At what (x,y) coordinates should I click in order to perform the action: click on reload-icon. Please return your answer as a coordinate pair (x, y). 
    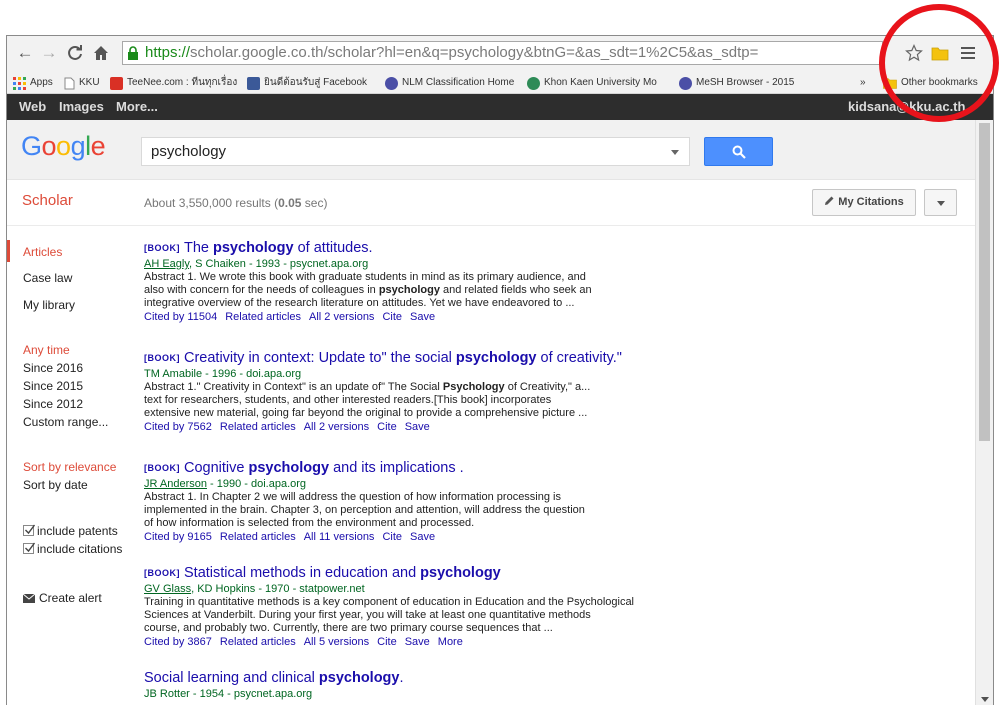
    Looking at the image, I should click on (75, 53).